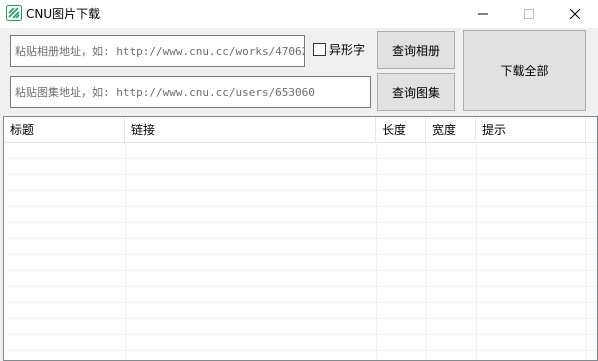 The image size is (598, 361). I want to click on variant-font-checkbox: 异形字, so click(339, 49).